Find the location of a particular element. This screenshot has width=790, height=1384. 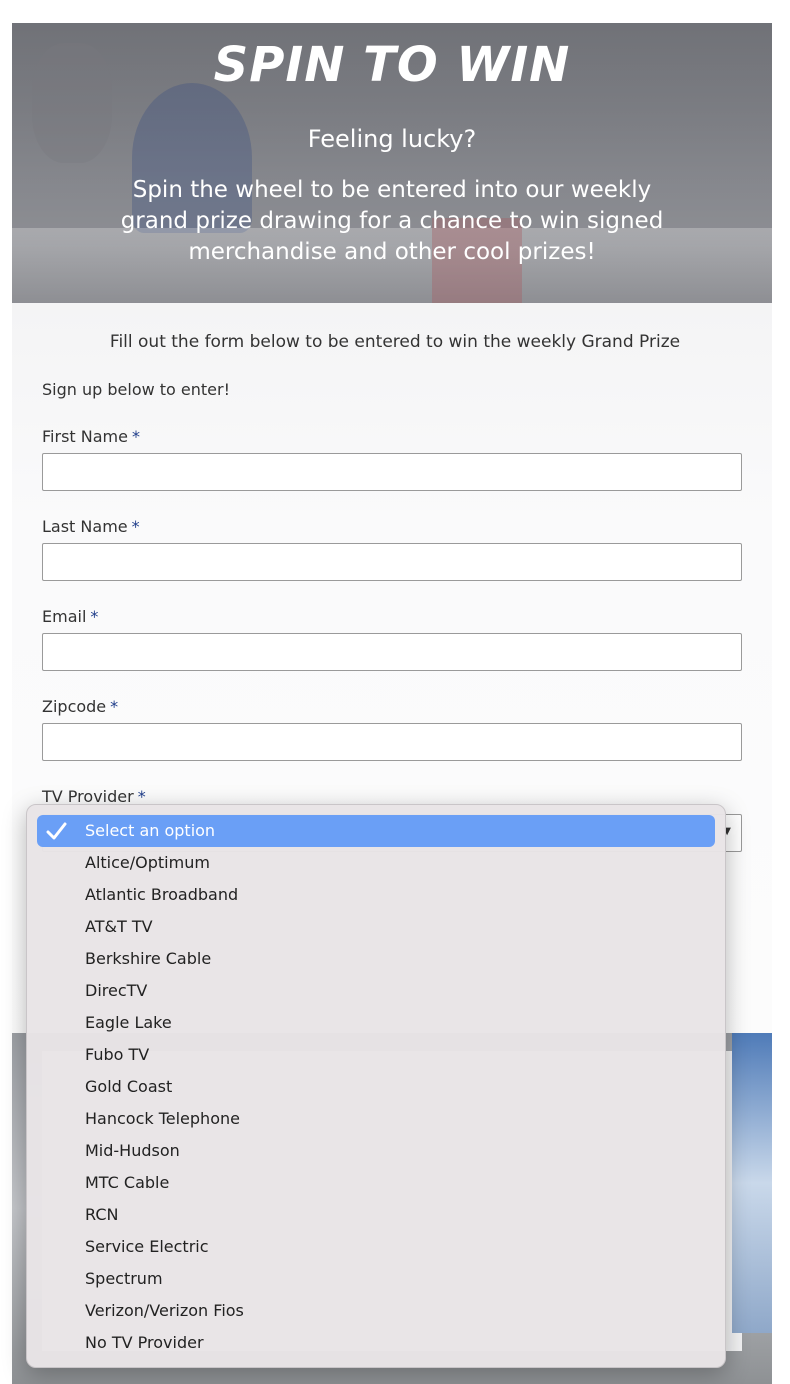

dropdown-option-label: Verizon/Verizon Fios is located at coordinates (164, 1310).